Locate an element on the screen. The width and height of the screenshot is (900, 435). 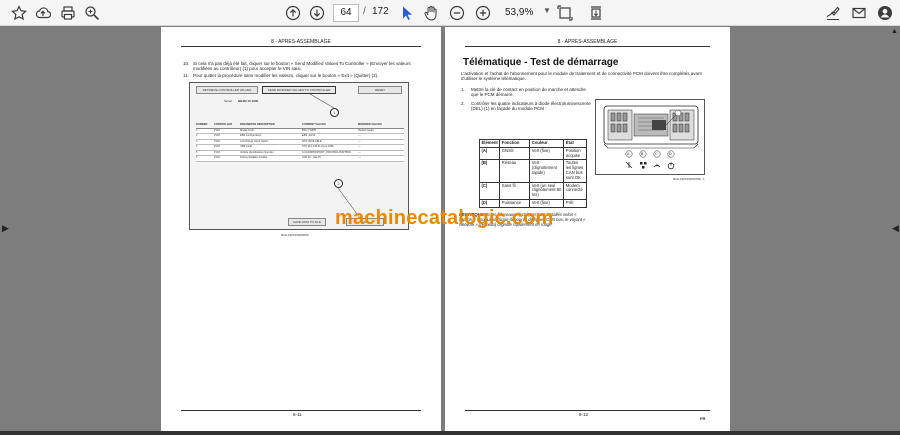
fit-page-icon is located at coordinates (565, 13).